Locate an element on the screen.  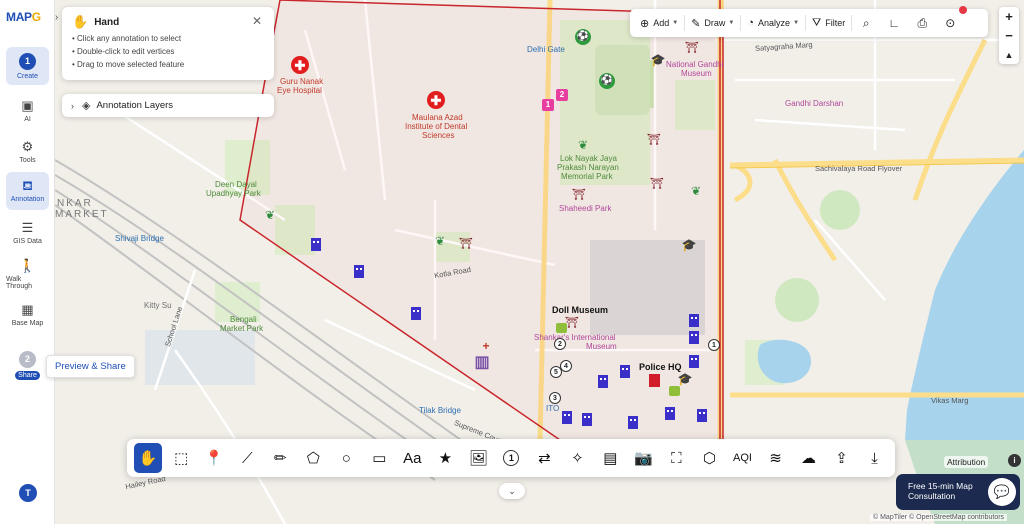
expand-chevron-icon: ⌄ is located at coordinates (512, 491).